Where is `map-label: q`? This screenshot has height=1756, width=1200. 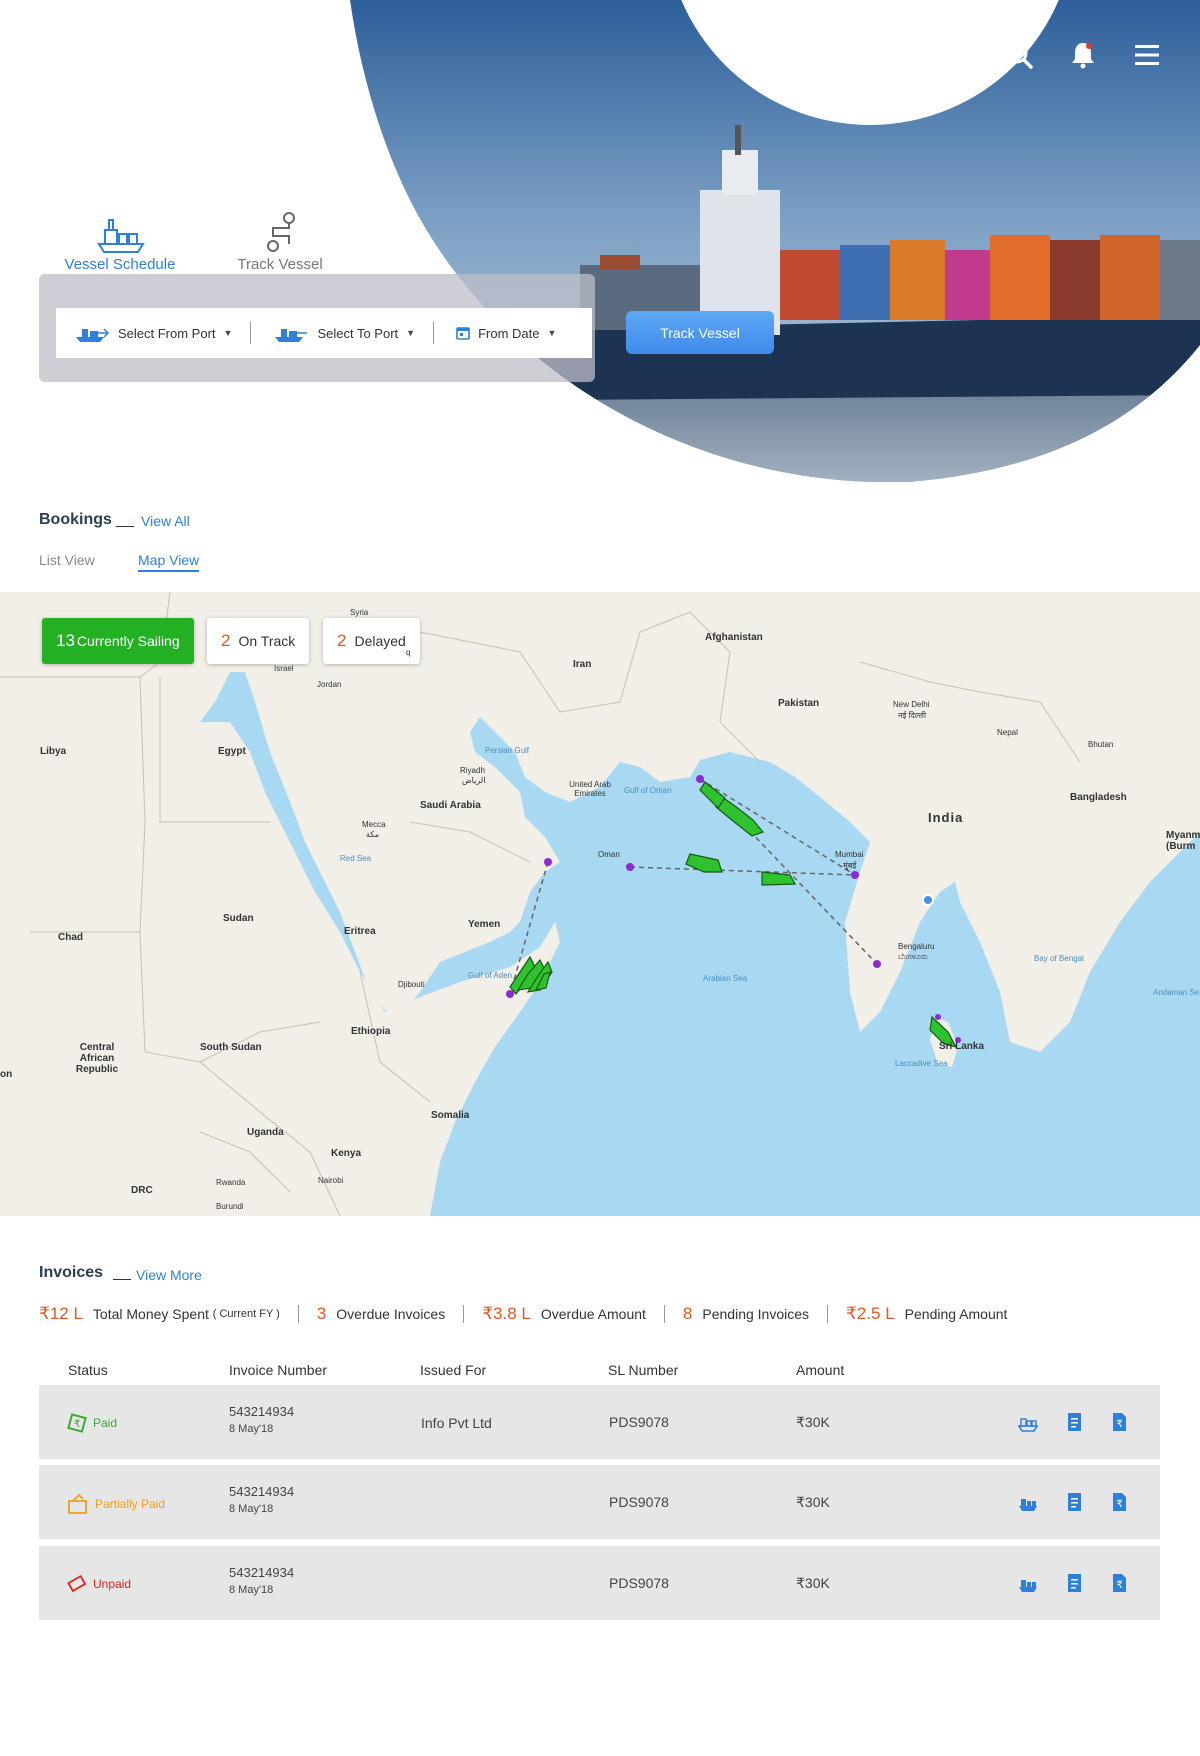
map-label: q is located at coordinates (408, 652).